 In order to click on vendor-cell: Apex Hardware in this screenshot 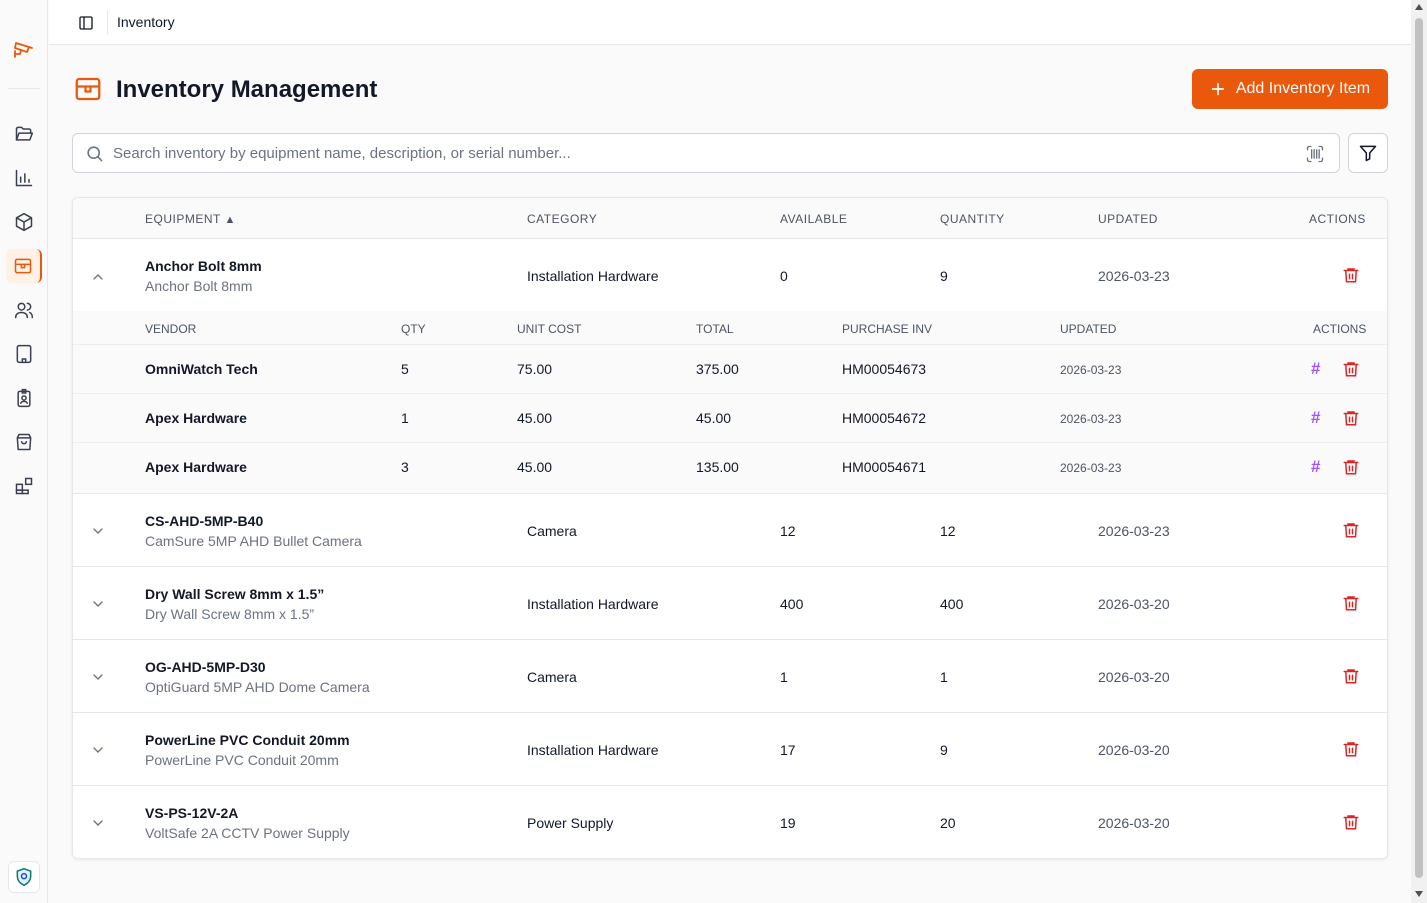, I will do `click(196, 467)`.